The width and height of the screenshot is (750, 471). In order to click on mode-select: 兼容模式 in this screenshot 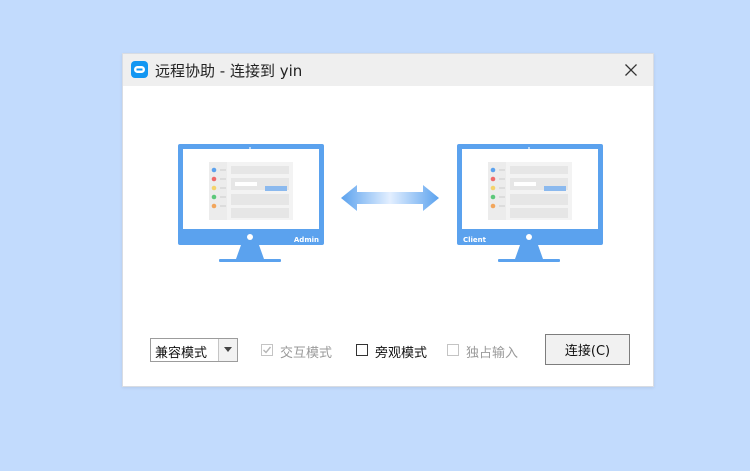, I will do `click(194, 350)`.